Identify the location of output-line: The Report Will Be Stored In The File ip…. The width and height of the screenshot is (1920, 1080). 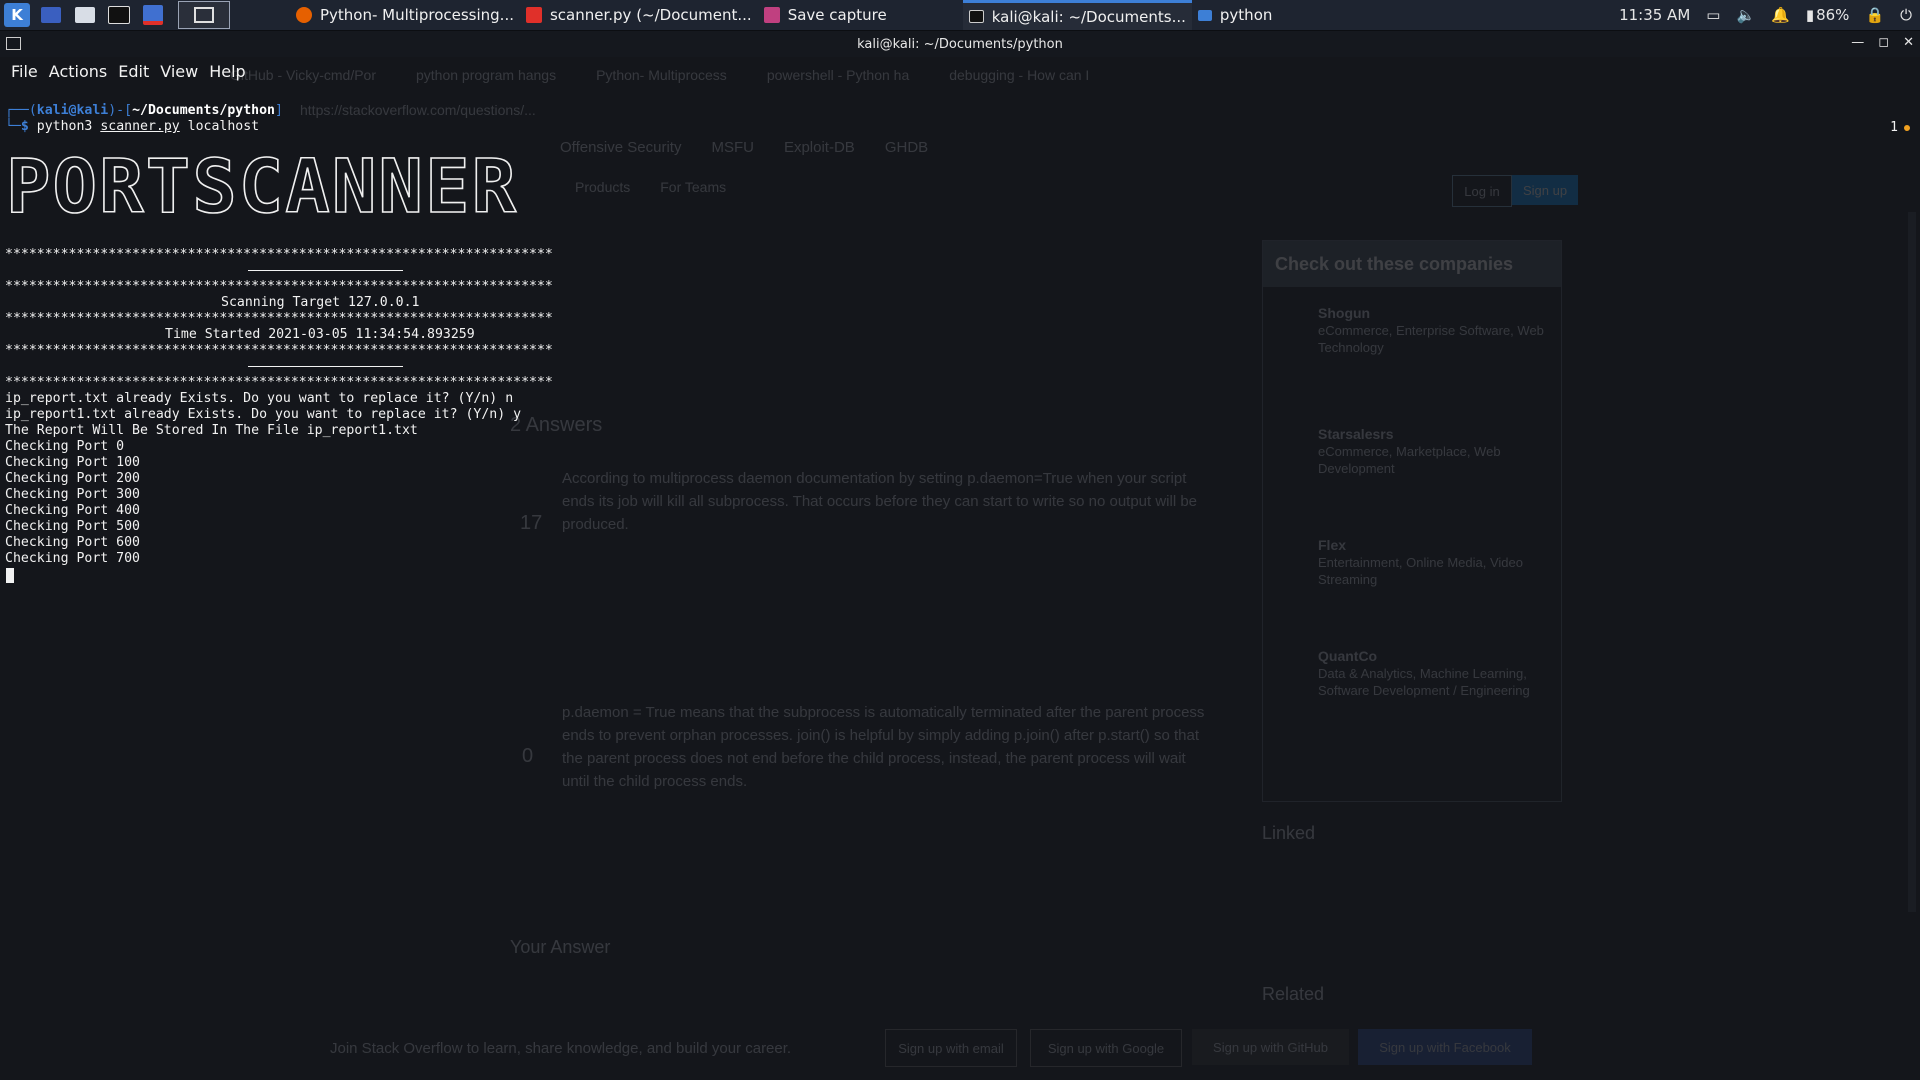
(211, 430).